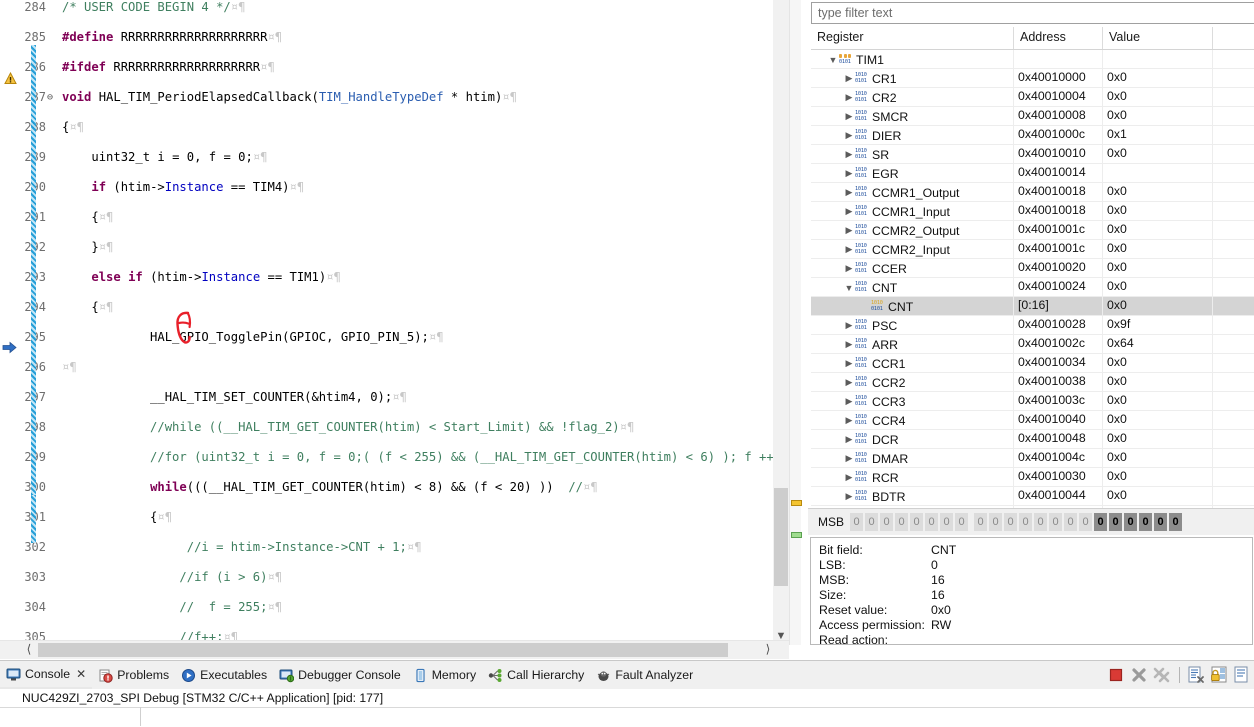  I want to click on register-name-cell: ▶ 1010 0101 PSC, so click(912, 325).